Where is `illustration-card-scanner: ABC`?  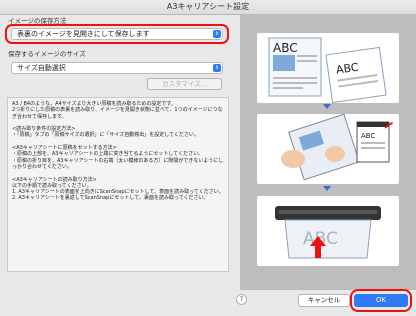
illustration-card-scanner: ABC is located at coordinates (328, 231).